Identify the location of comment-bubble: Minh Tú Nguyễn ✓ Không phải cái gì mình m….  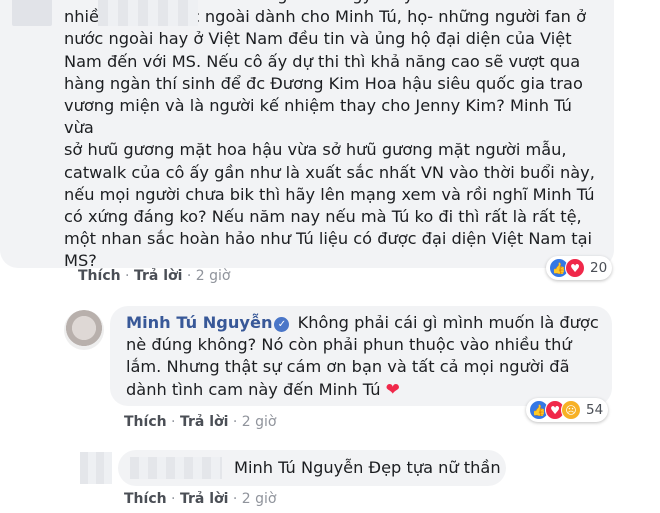
(361, 356).